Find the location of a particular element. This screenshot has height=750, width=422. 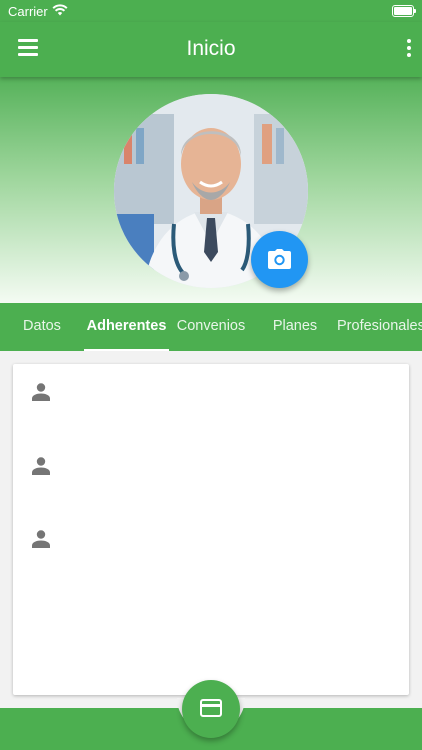

page-title: Inicio is located at coordinates (211, 48).